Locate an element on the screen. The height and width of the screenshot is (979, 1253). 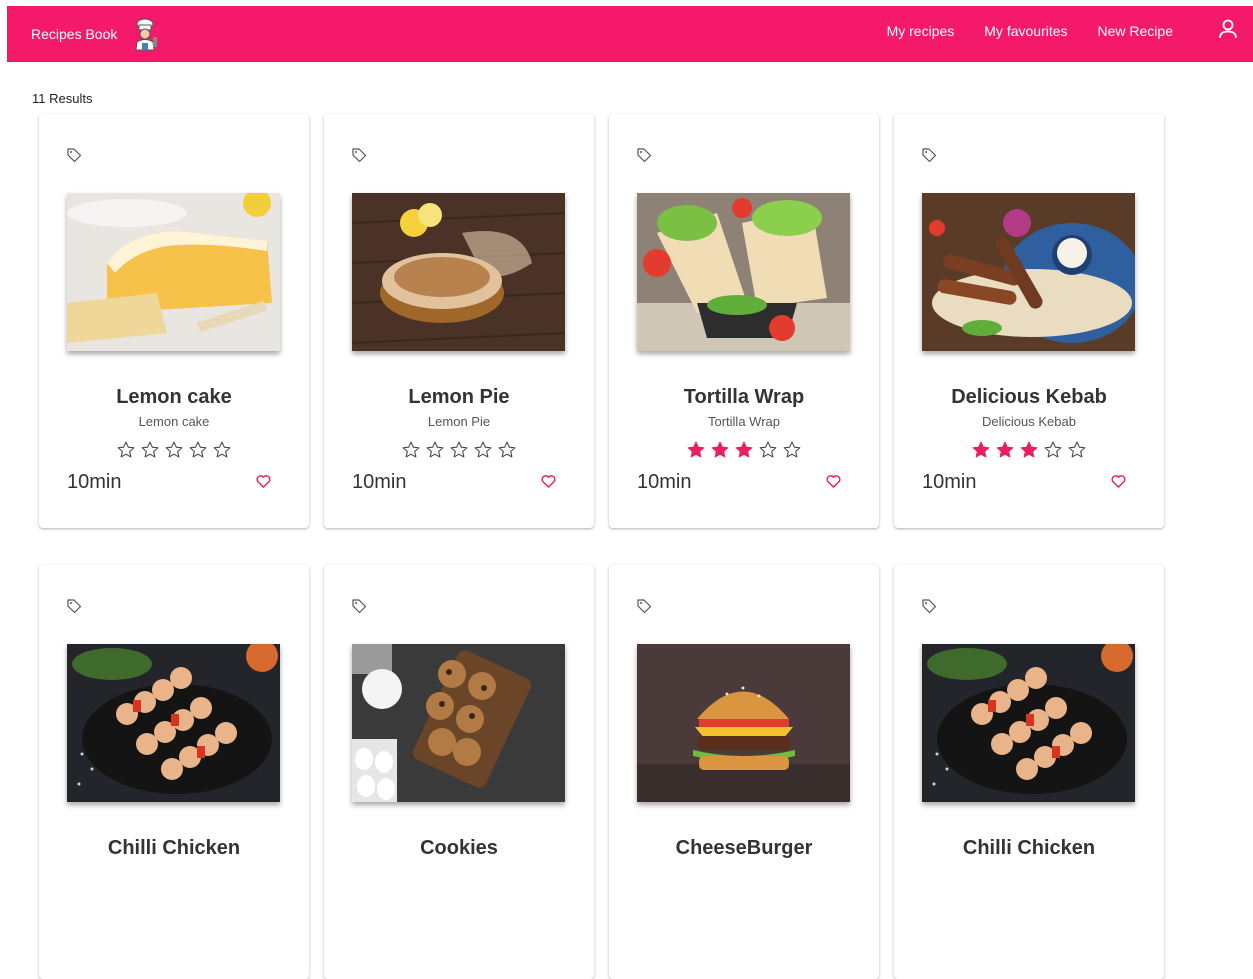
recipe-subtitle: Delicious Kebab is located at coordinates (1029, 421).